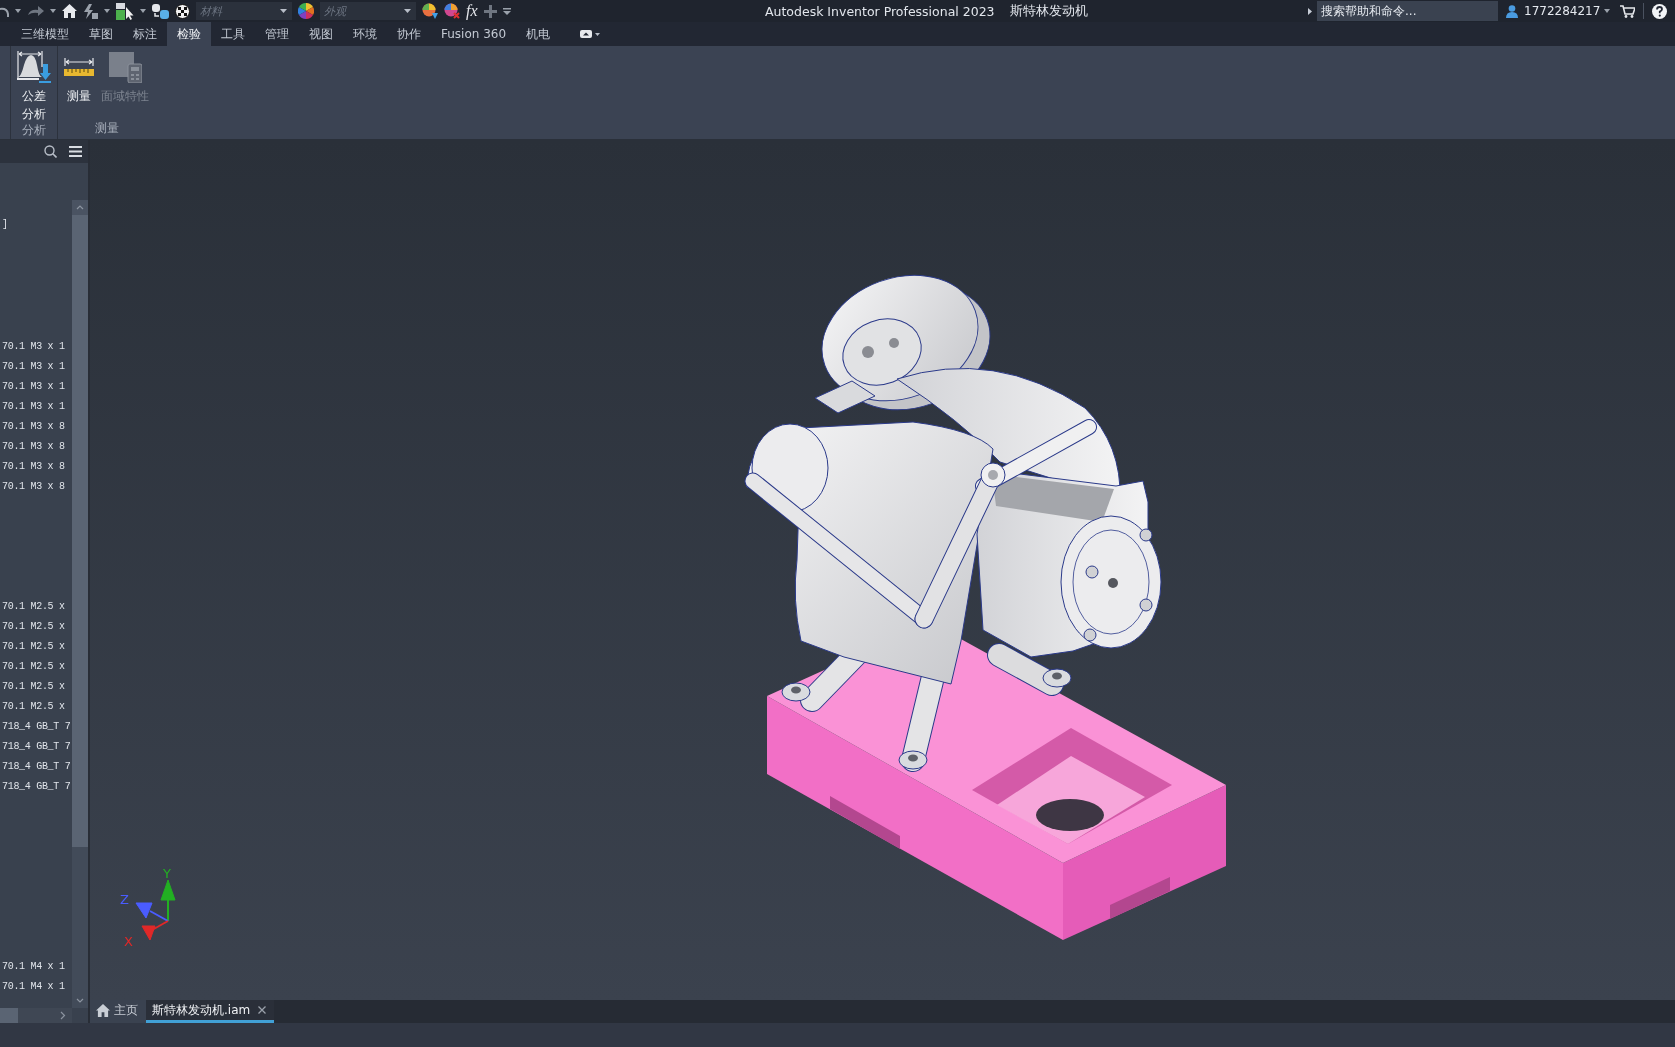 The width and height of the screenshot is (1675, 1047). Describe the element at coordinates (277, 34) in the screenshot. I see `ribbon-tab: 管理` at that location.